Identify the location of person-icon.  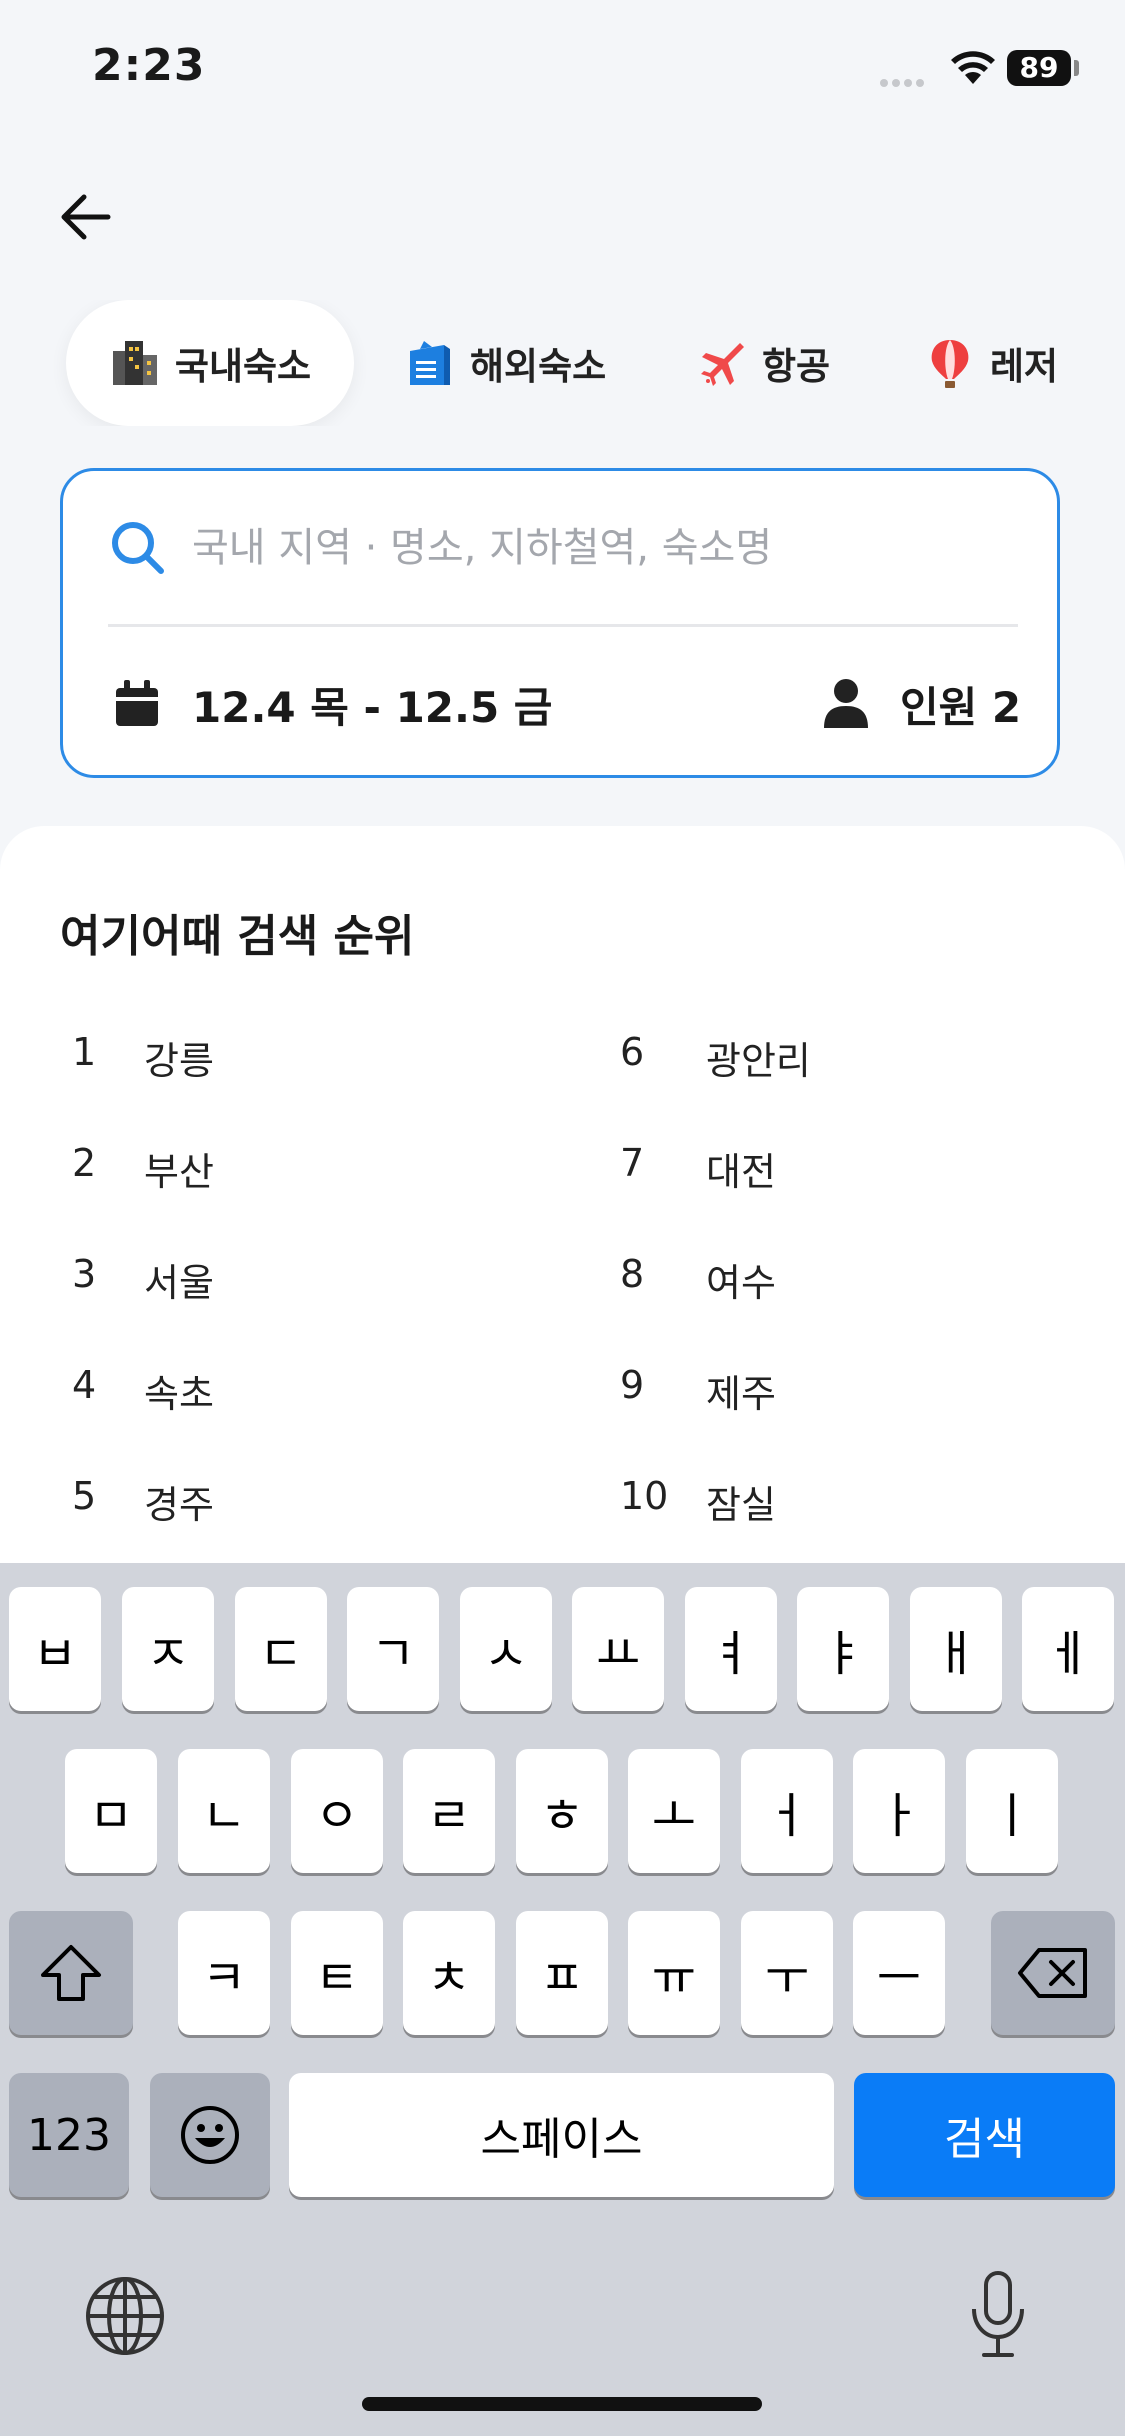
(846, 703).